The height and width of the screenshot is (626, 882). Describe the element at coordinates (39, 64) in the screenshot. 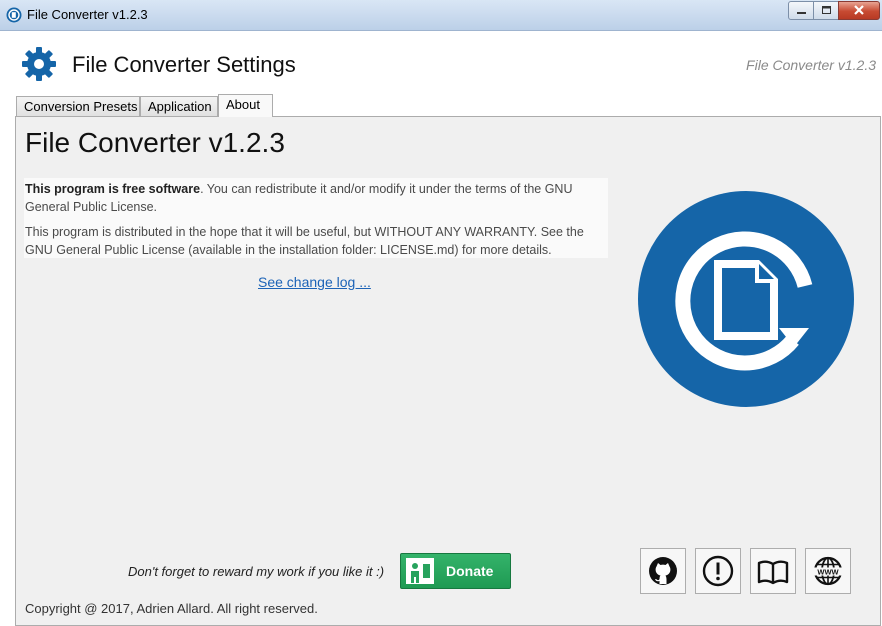

I see `gear-icon` at that location.